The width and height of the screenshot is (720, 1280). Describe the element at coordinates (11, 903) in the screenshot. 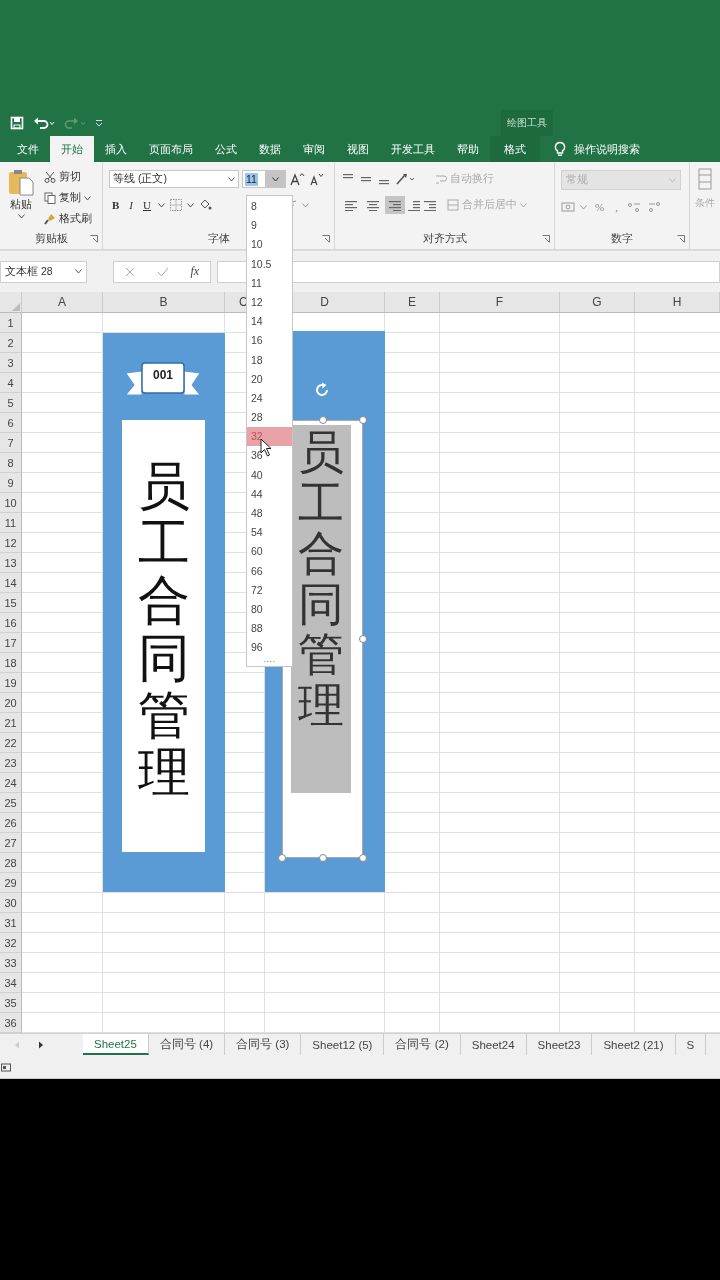

I see `row-header: 30` at that location.